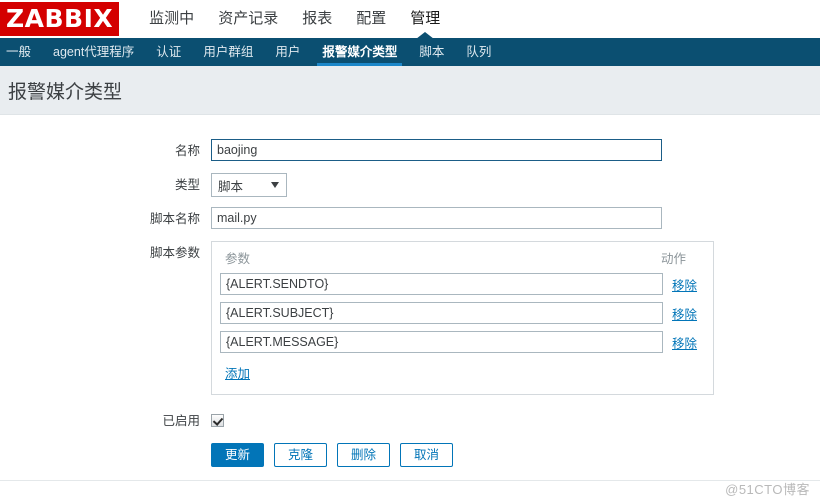 This screenshot has height=503, width=820. I want to click on delete-button: 删除, so click(364, 455).